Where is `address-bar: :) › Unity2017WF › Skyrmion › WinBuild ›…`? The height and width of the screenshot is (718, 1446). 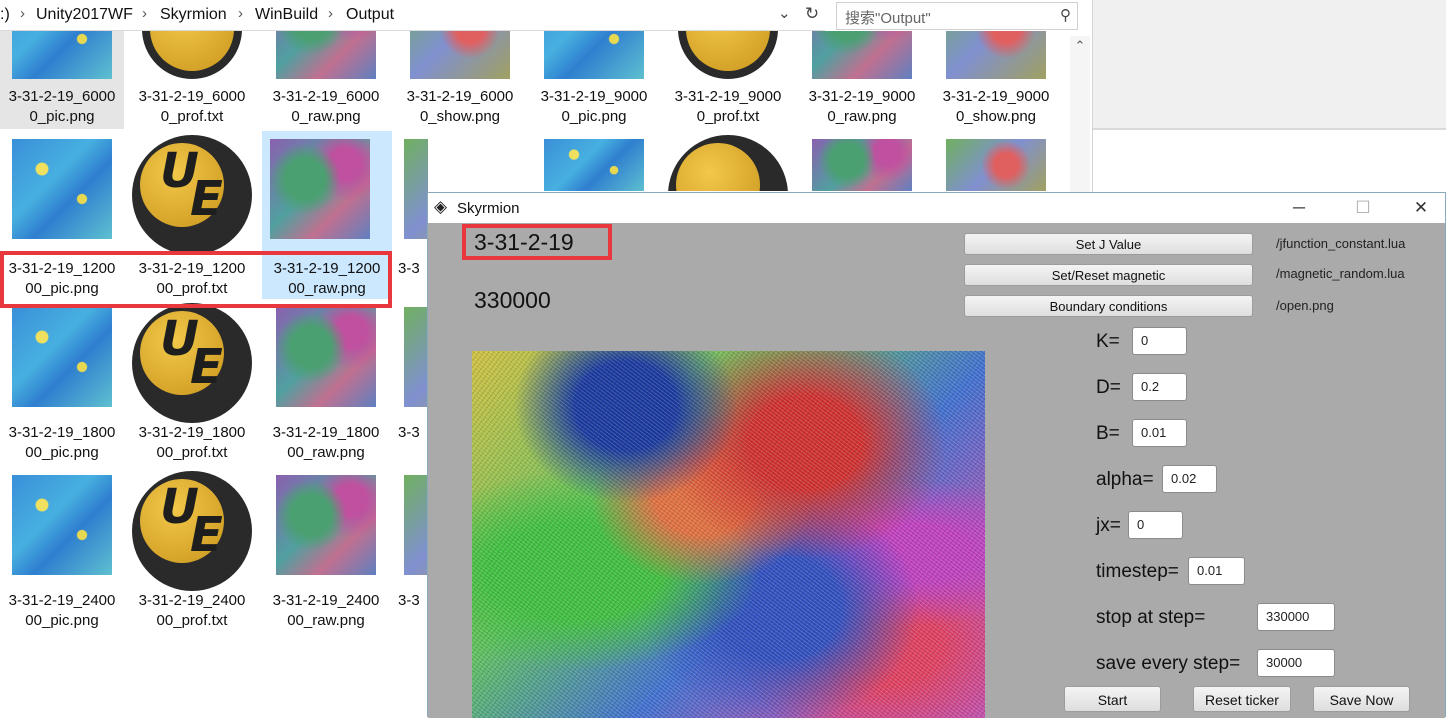 address-bar: :) › Unity2017WF › Skyrmion › WinBuild ›… is located at coordinates (412, 15).